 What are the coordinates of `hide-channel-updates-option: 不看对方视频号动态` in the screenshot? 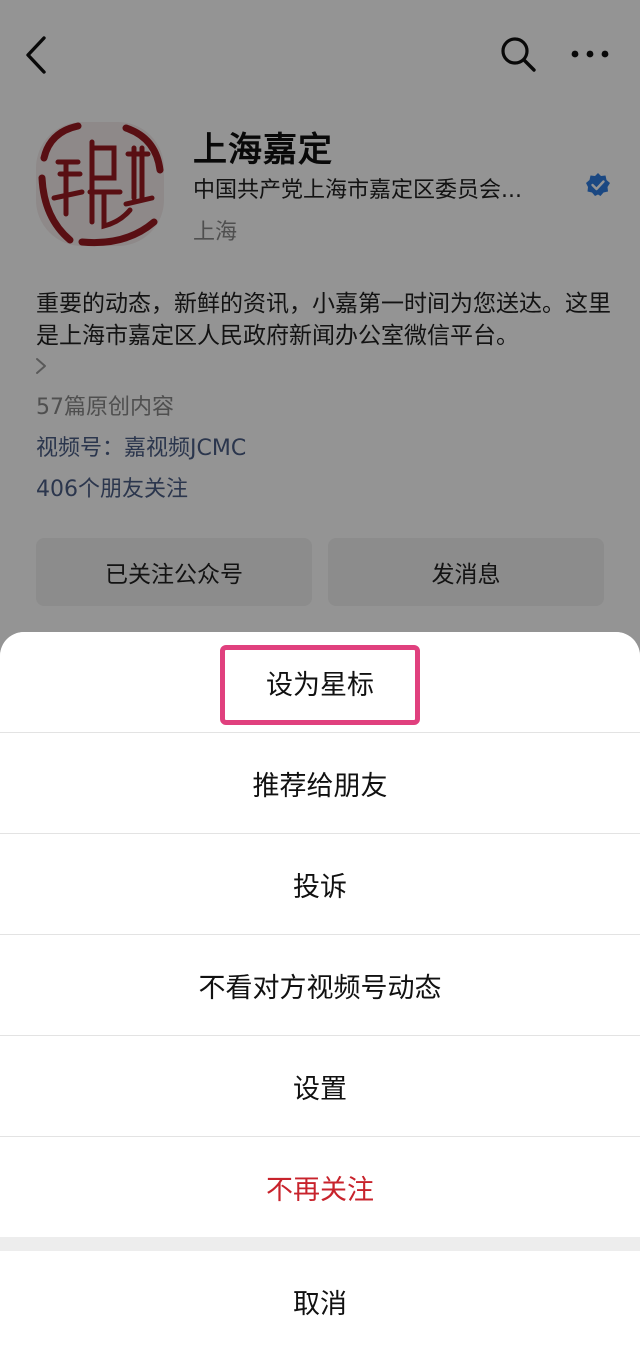 It's located at (320, 985).